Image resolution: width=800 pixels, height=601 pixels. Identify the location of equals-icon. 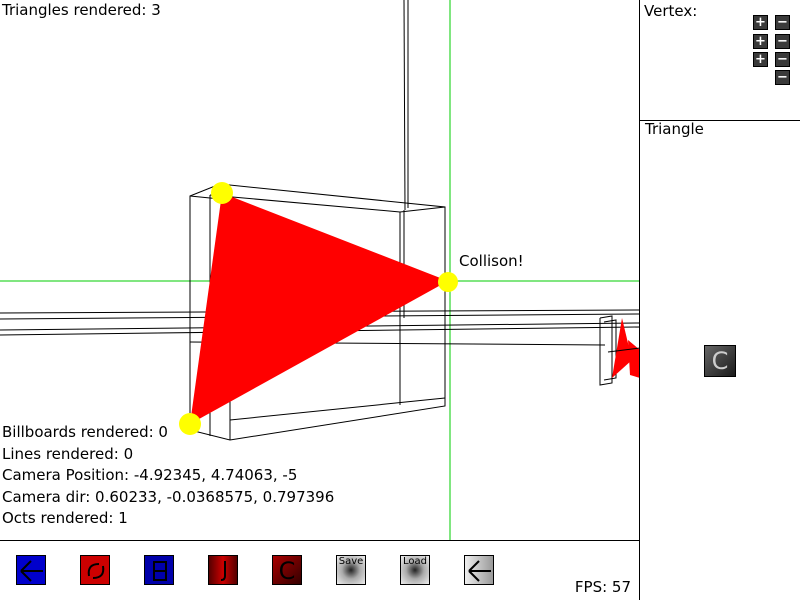
(160, 571).